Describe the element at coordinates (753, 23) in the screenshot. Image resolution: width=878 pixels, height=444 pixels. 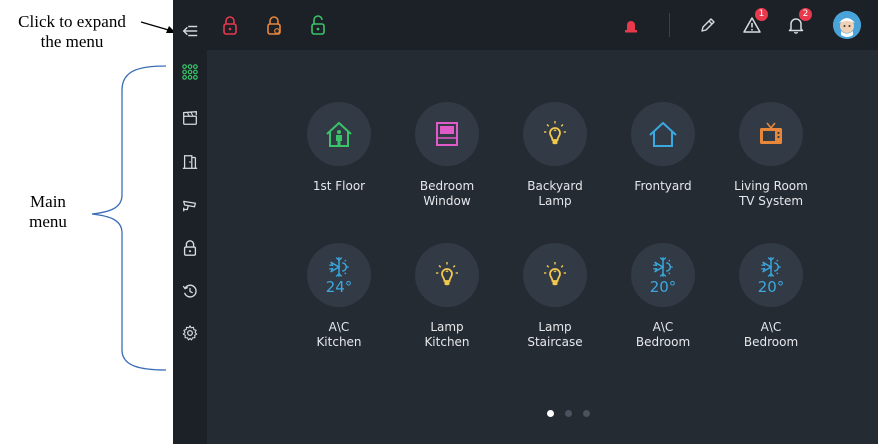
I see `warning-icon: 1` at that location.